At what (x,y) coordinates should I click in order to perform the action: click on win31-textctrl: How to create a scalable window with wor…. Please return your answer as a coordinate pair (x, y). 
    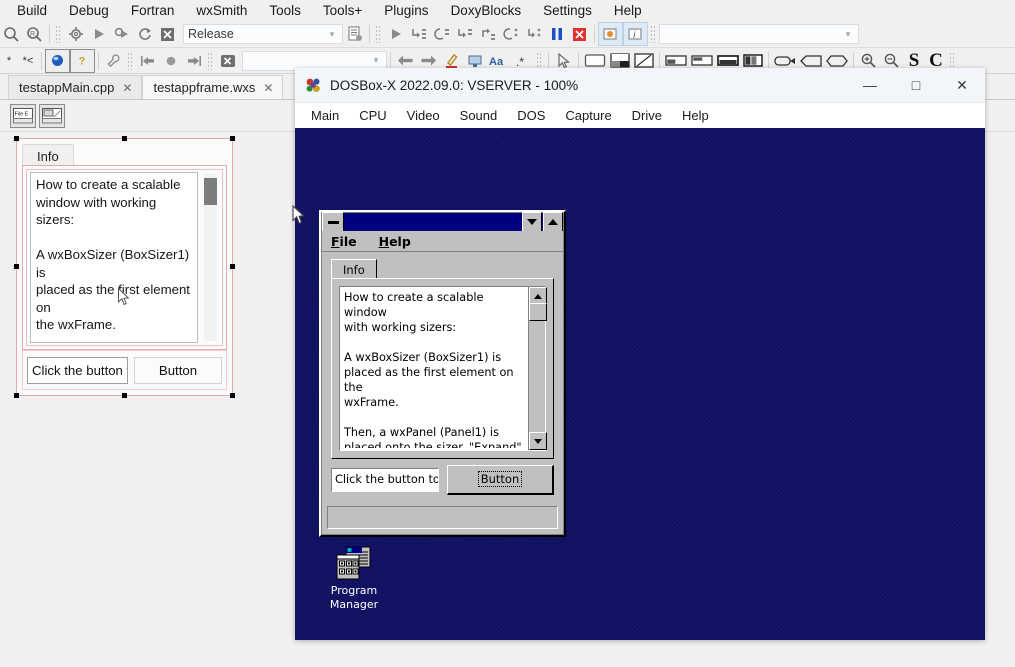
    Looking at the image, I should click on (443, 368).